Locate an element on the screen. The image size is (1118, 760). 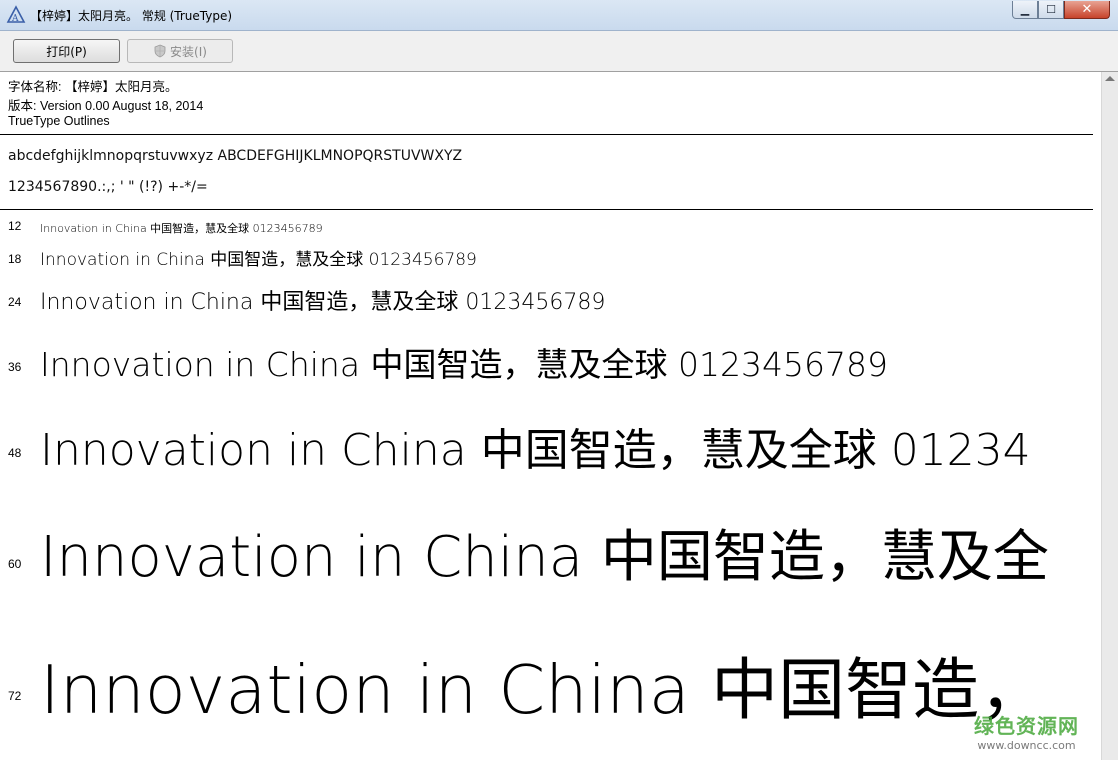
font-name-line: 字体名称: 【梓婷】太阳月亮。 is located at coordinates (93, 87).